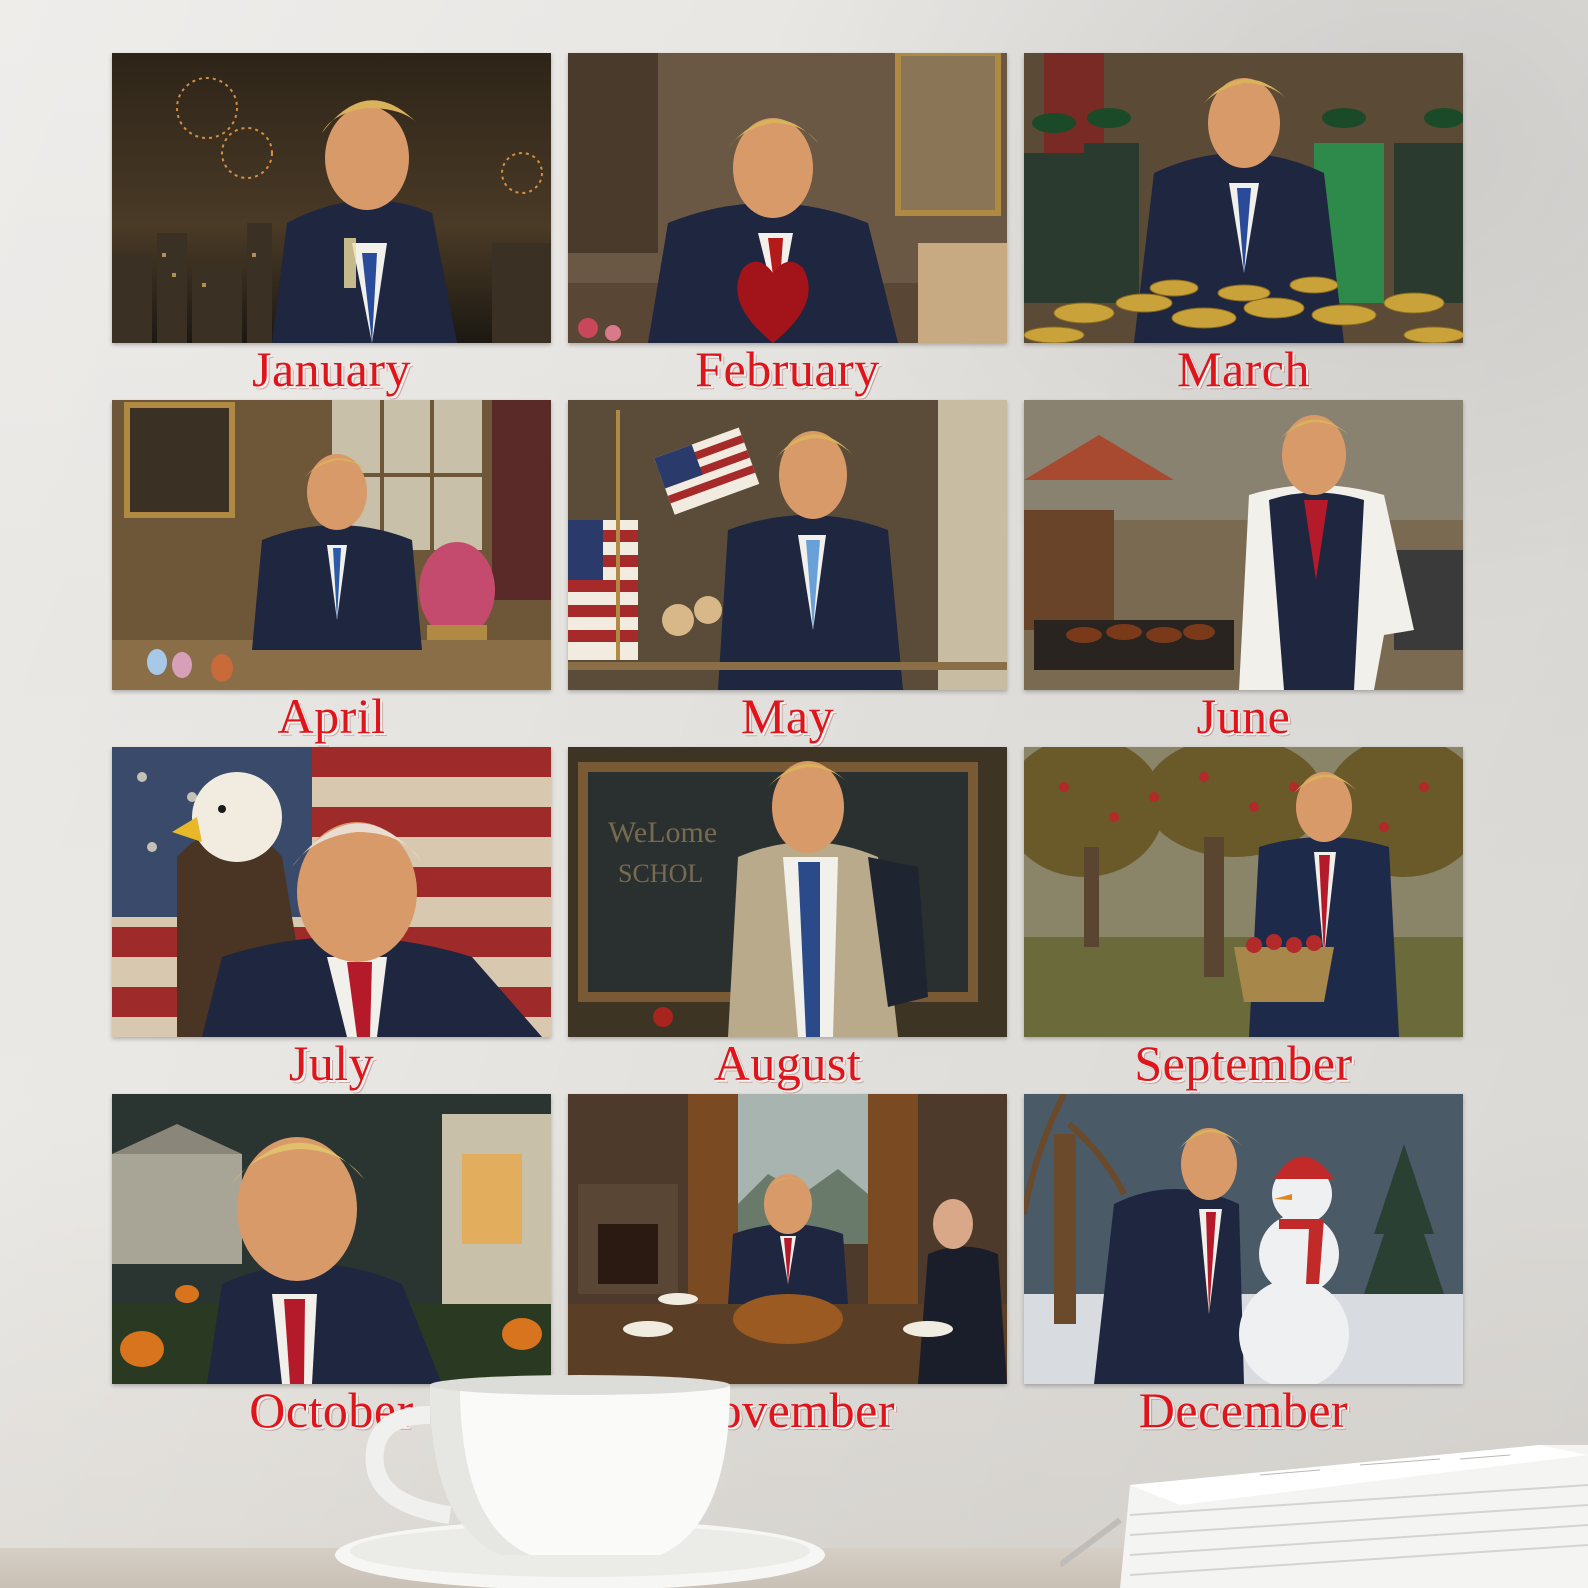 This screenshot has width=1588, height=1588. I want to click on month-card-september: September, so click(1243, 921).